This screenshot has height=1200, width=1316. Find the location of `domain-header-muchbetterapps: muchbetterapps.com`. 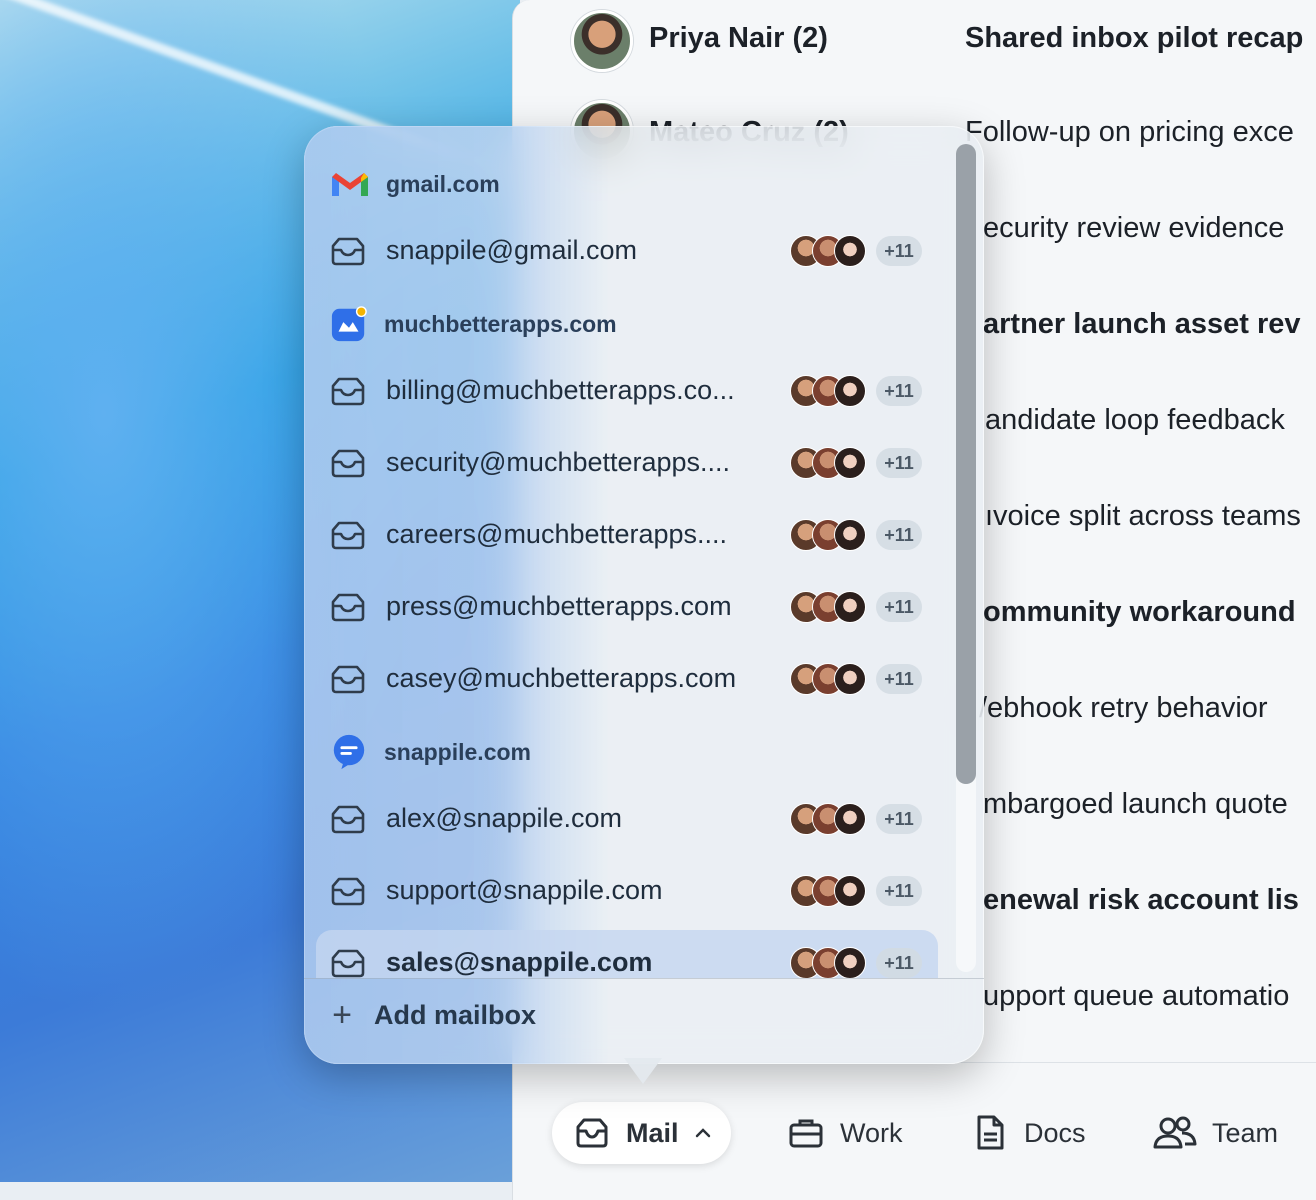

domain-header-muchbetterapps: muchbetterapps.com is located at coordinates (473, 324).